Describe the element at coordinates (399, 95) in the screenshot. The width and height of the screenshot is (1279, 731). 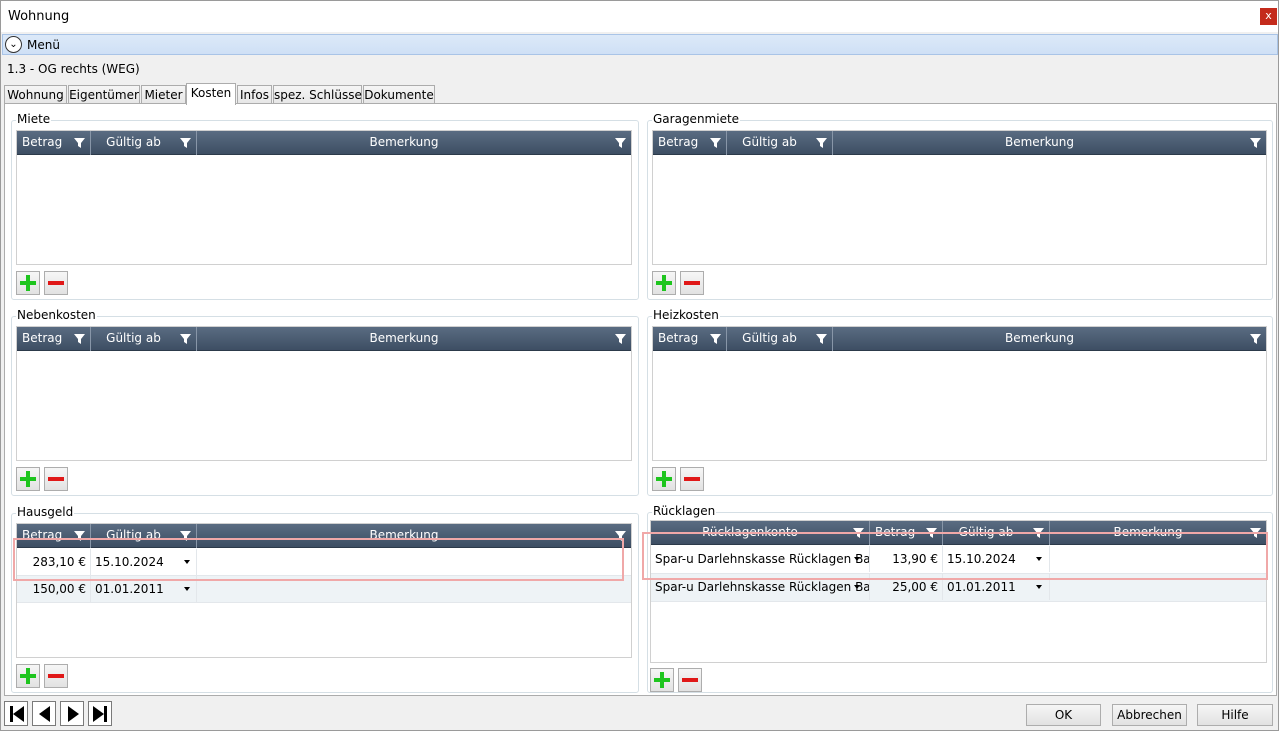
I see `tab-dokumente: Dokumente` at that location.